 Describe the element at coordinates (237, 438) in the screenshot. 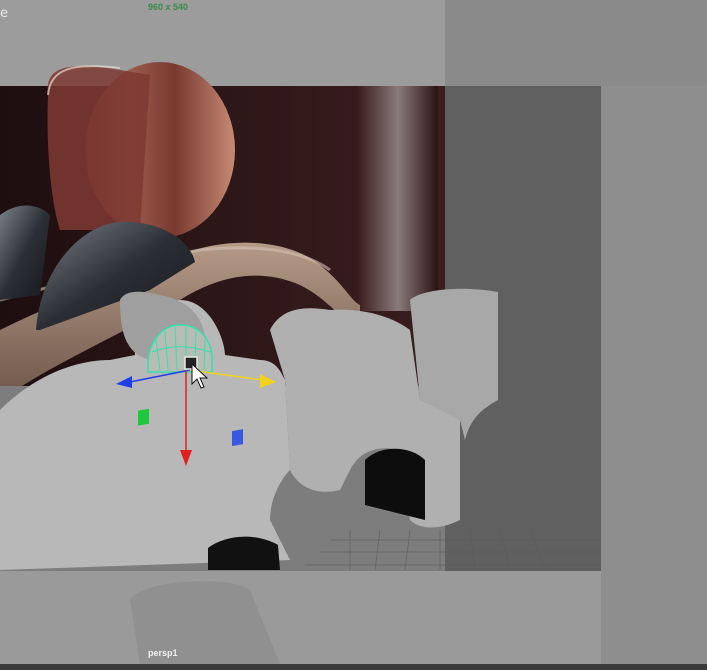

I see `gizmo-plane-handle-blue` at that location.